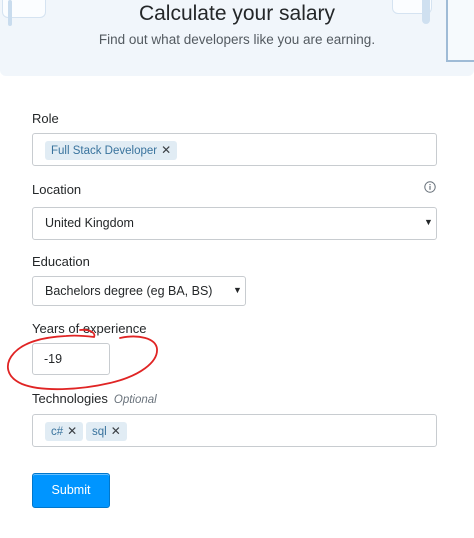  I want to click on annotation-circle, so click(82, 359).